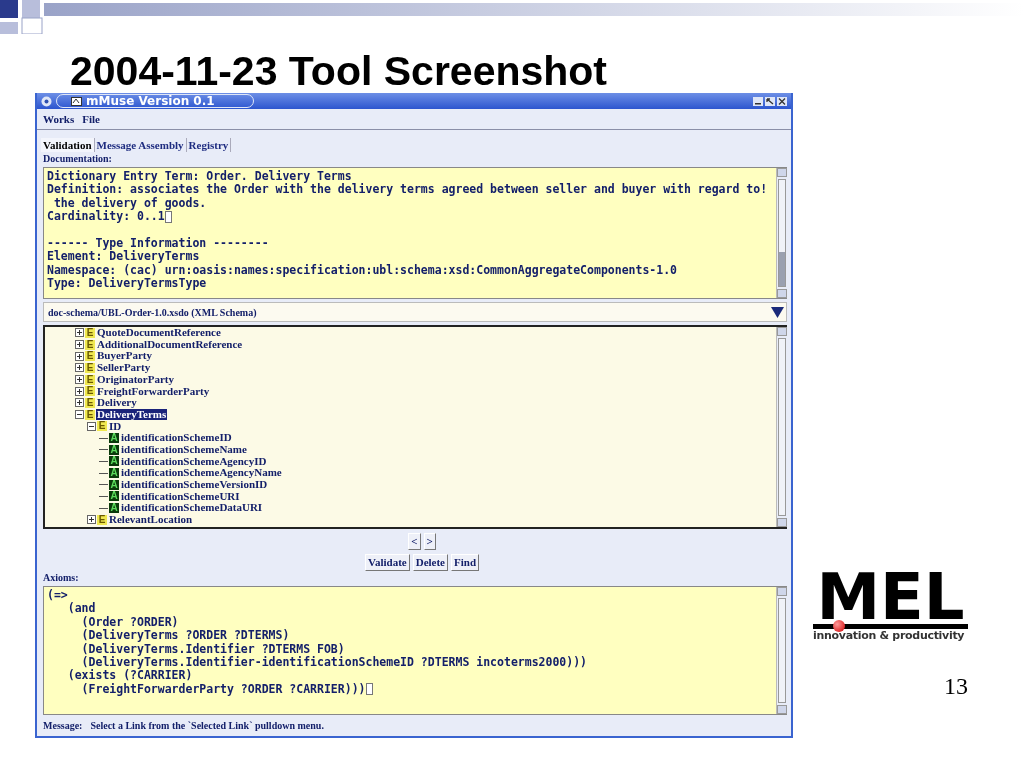 The height and width of the screenshot is (768, 1024). I want to click on nav-button: >, so click(429, 541).